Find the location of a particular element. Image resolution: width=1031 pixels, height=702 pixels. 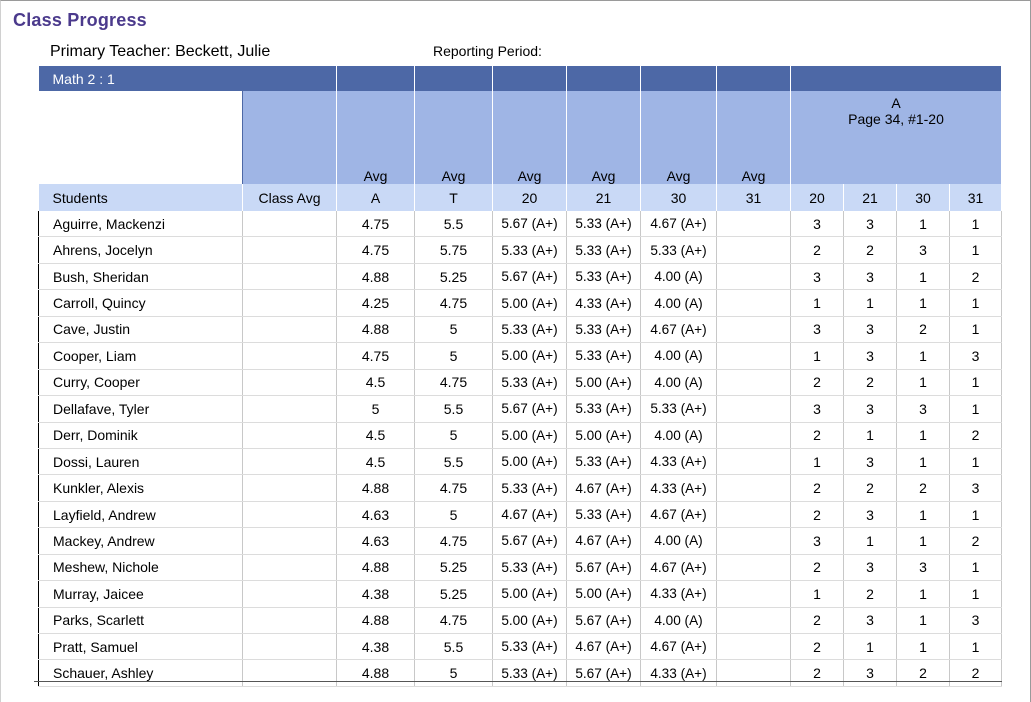

avg-t-cell: 5.5 is located at coordinates (453, 462).